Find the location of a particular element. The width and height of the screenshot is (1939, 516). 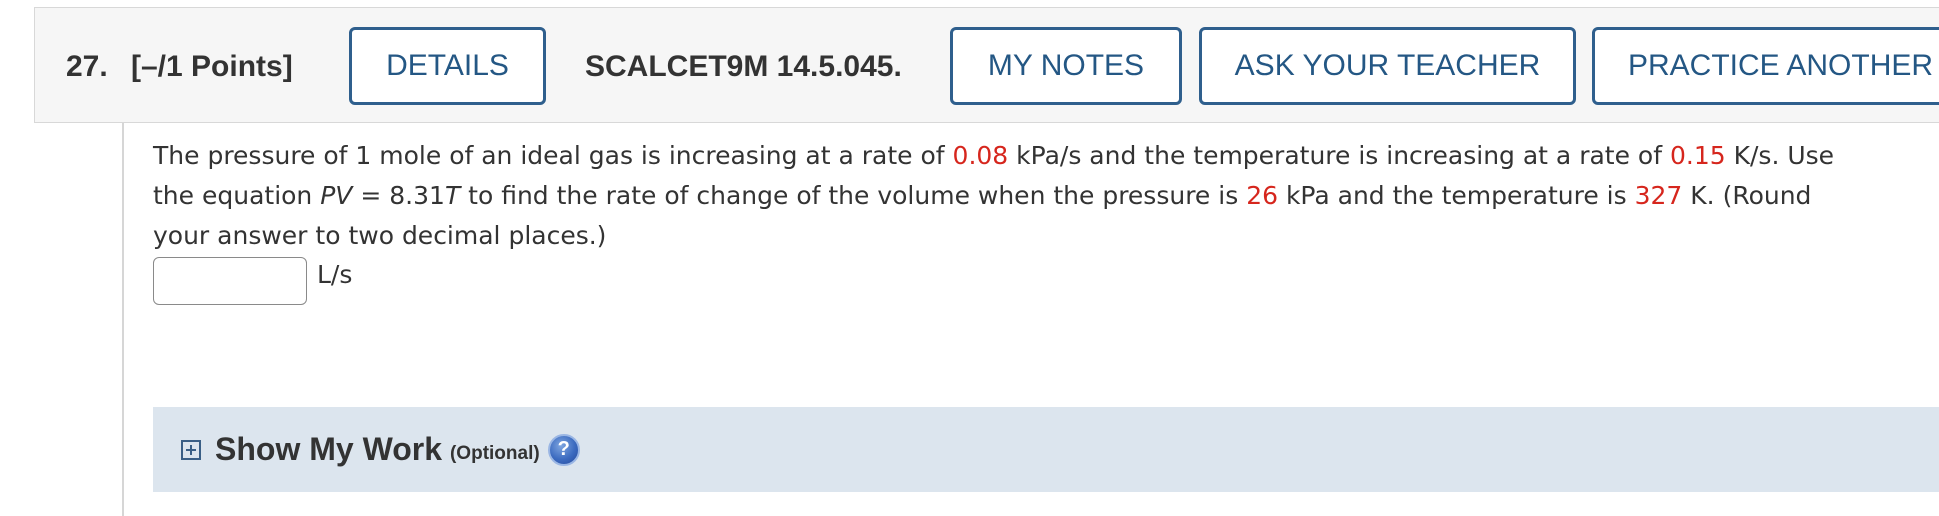

question-line-3: your answer to two decimal places.) is located at coordinates (380, 235).